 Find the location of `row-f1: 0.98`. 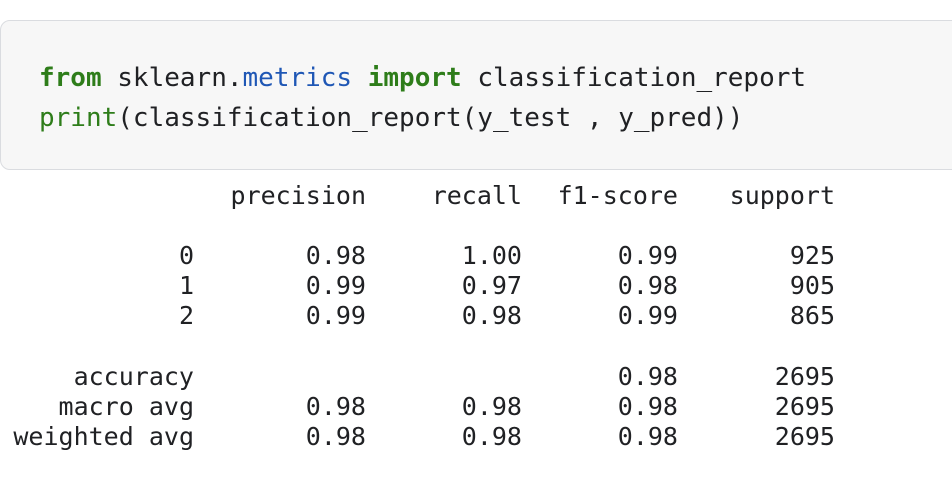

row-f1: 0.98 is located at coordinates (647, 285).